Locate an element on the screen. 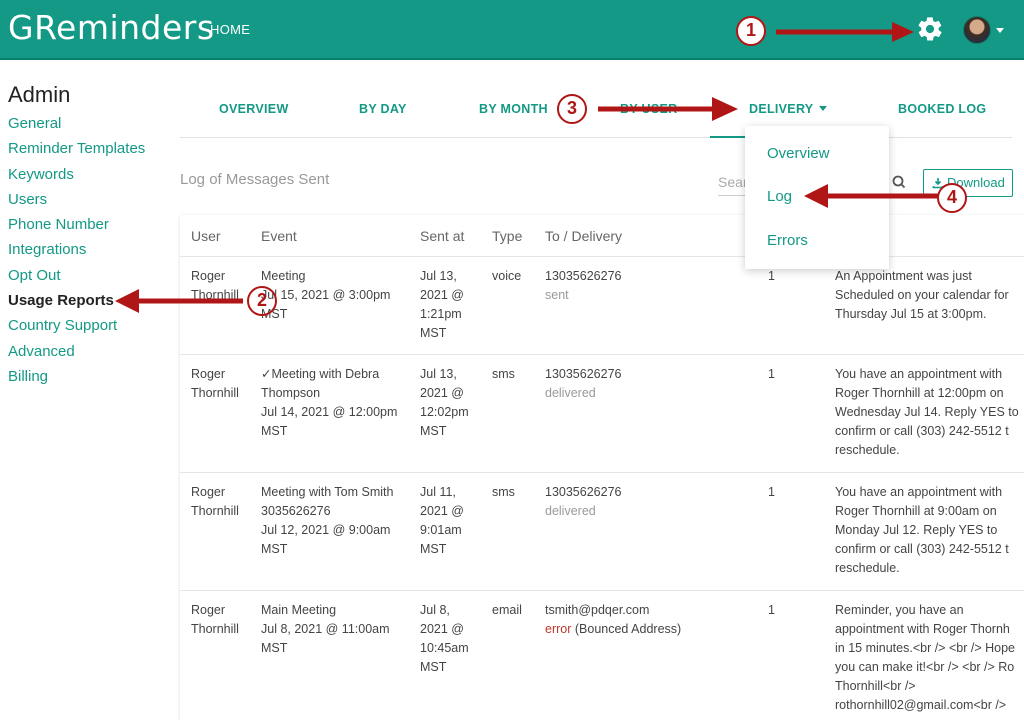 This screenshot has height=720, width=1024. caret-down-icon is located at coordinates (823, 108).